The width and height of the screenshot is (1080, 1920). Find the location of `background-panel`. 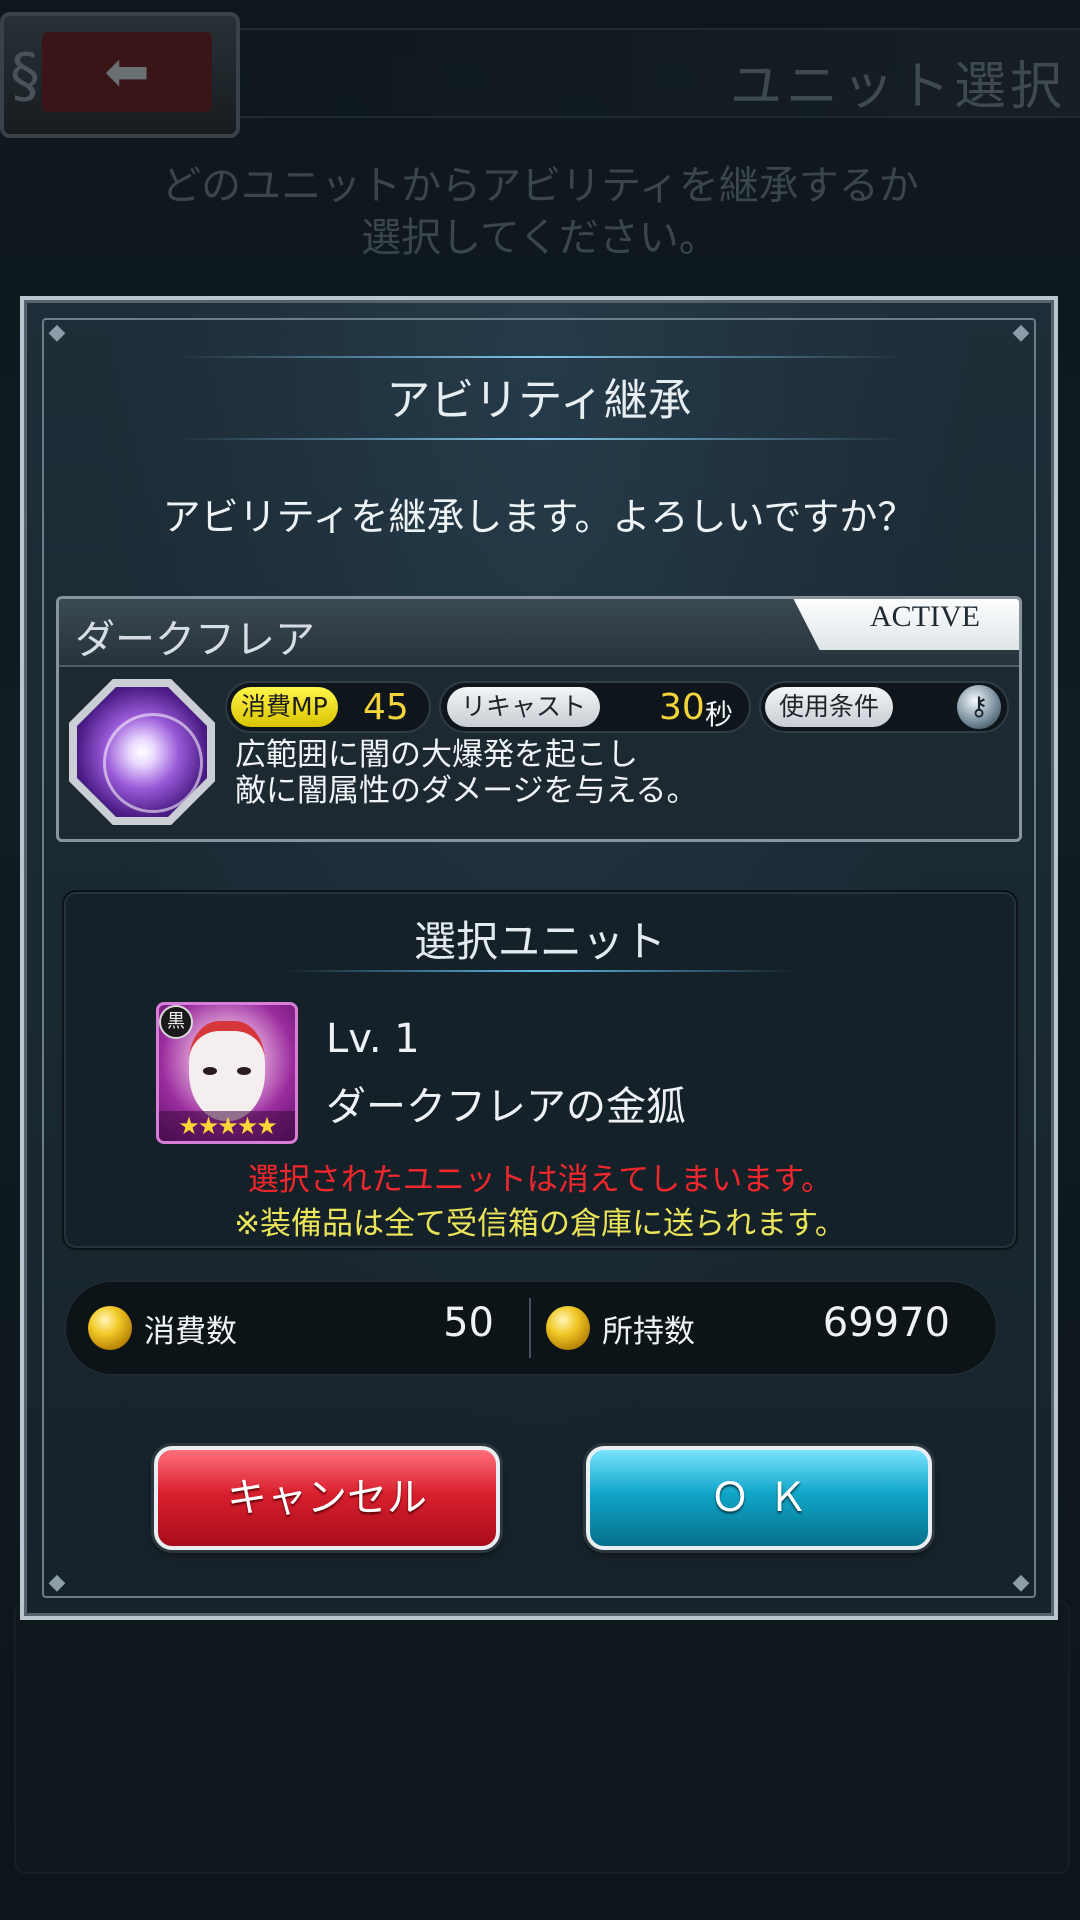

background-panel is located at coordinates (542, 1737).